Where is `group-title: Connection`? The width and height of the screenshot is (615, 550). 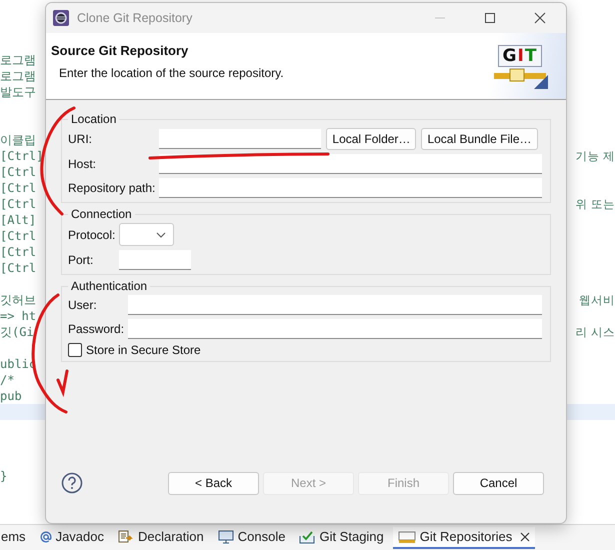 group-title: Connection is located at coordinates (101, 214).